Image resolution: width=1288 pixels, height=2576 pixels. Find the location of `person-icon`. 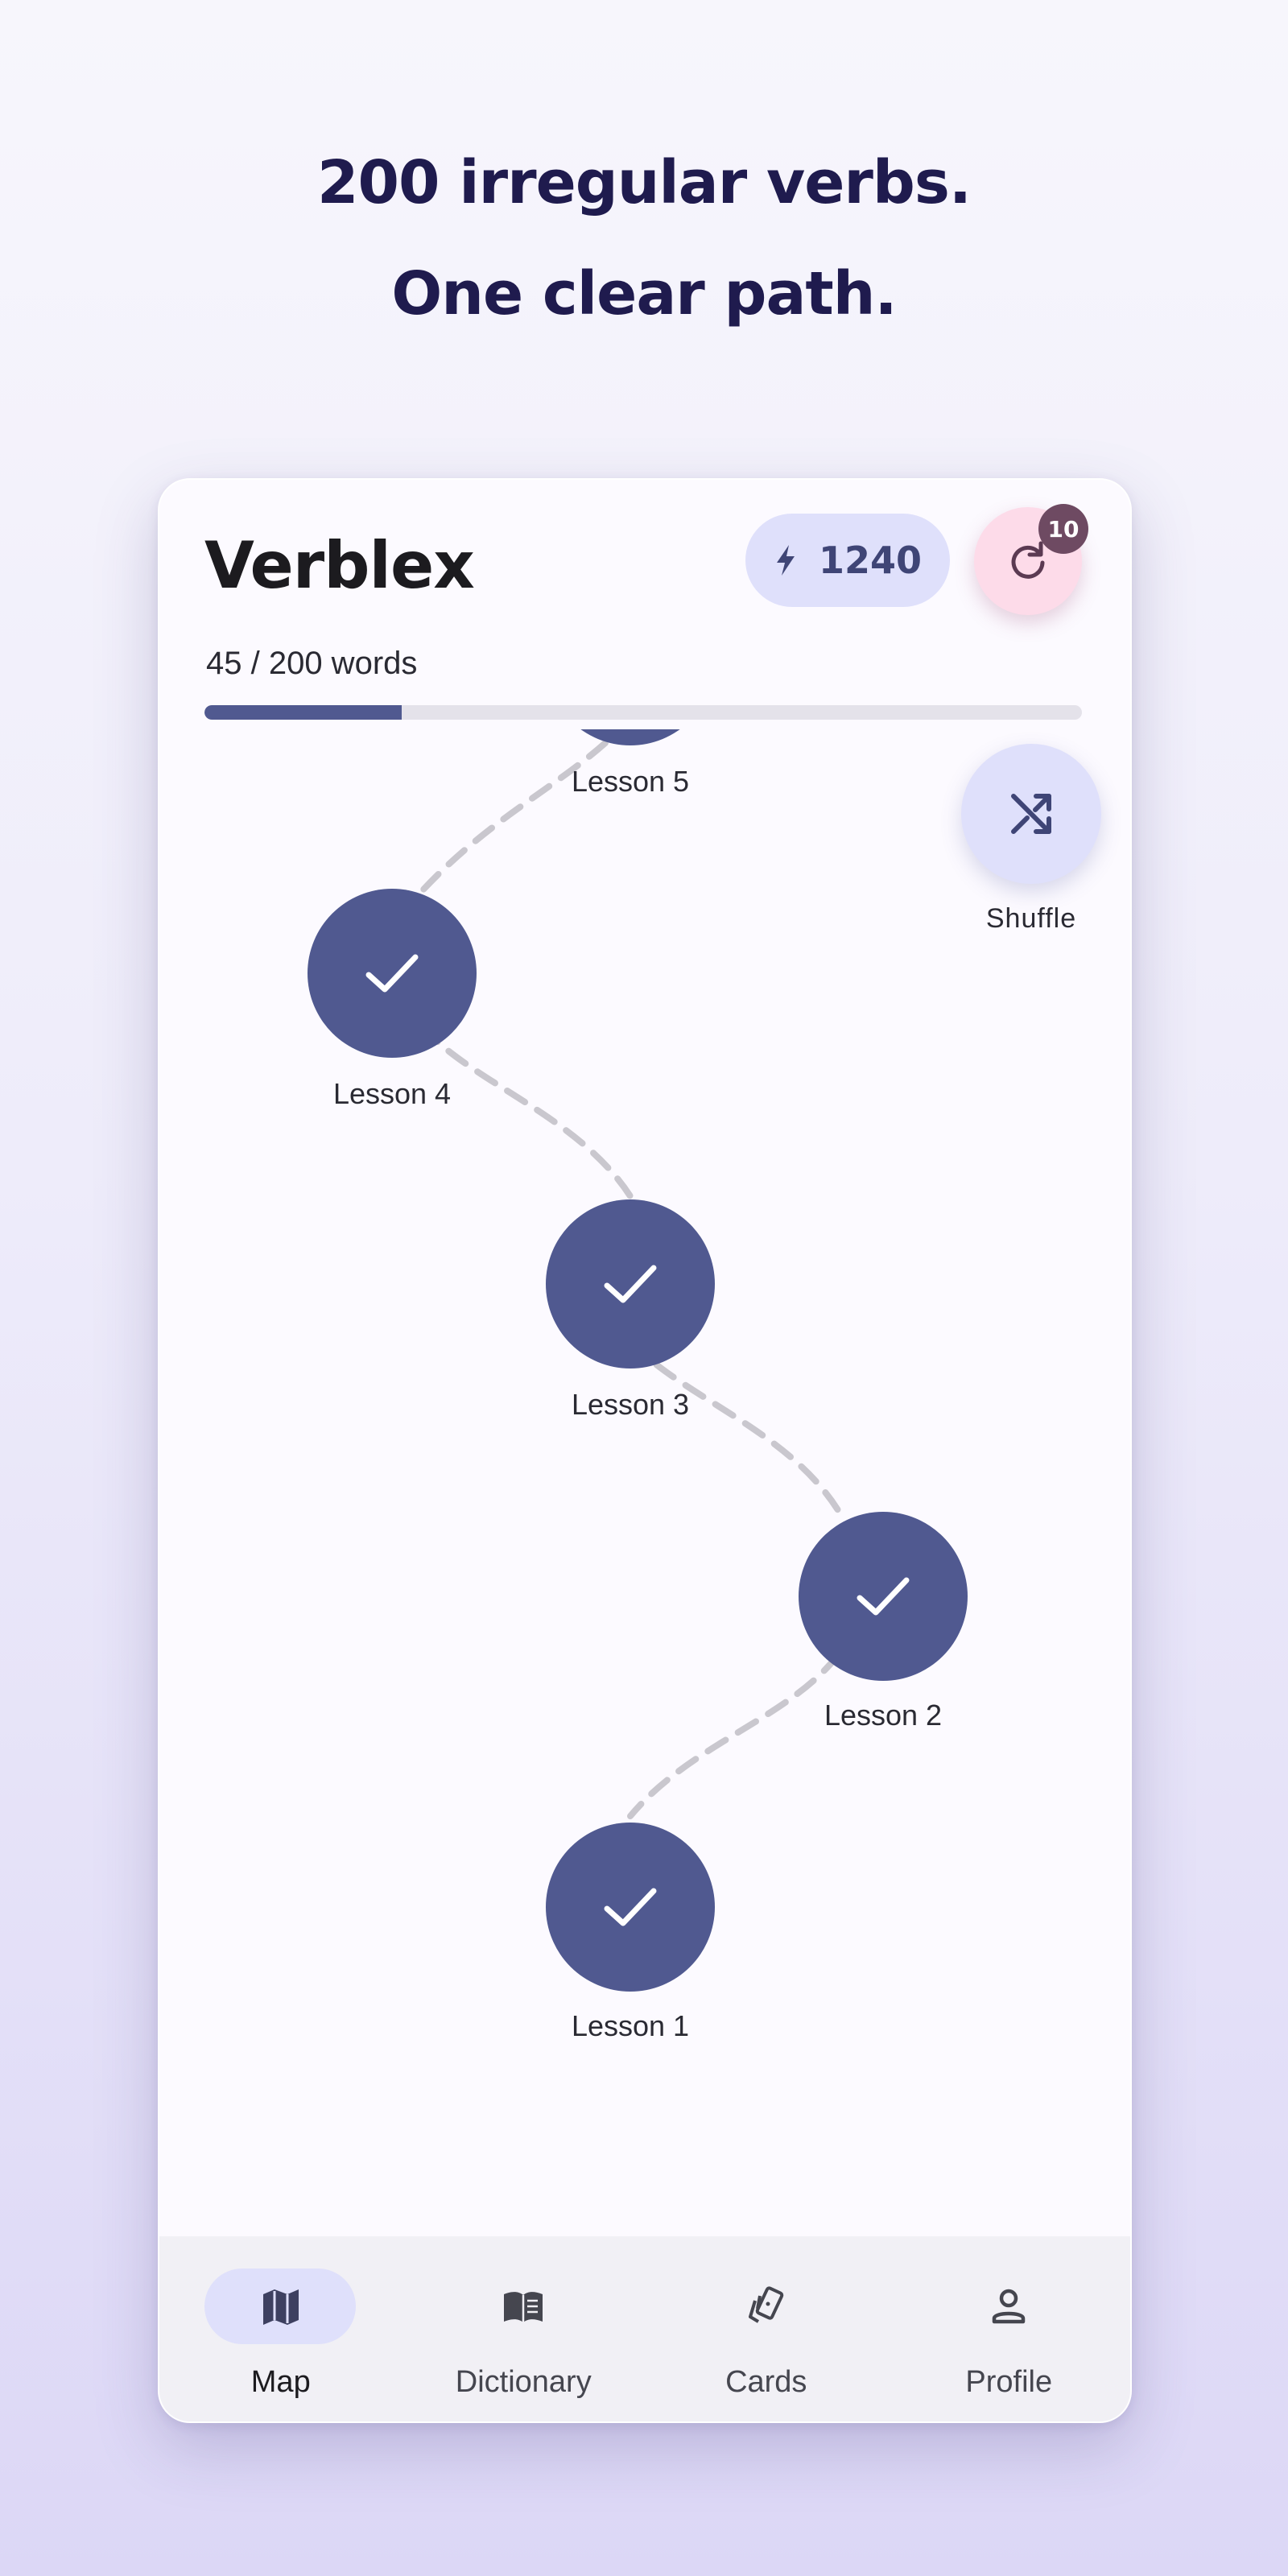

person-icon is located at coordinates (1009, 2306).